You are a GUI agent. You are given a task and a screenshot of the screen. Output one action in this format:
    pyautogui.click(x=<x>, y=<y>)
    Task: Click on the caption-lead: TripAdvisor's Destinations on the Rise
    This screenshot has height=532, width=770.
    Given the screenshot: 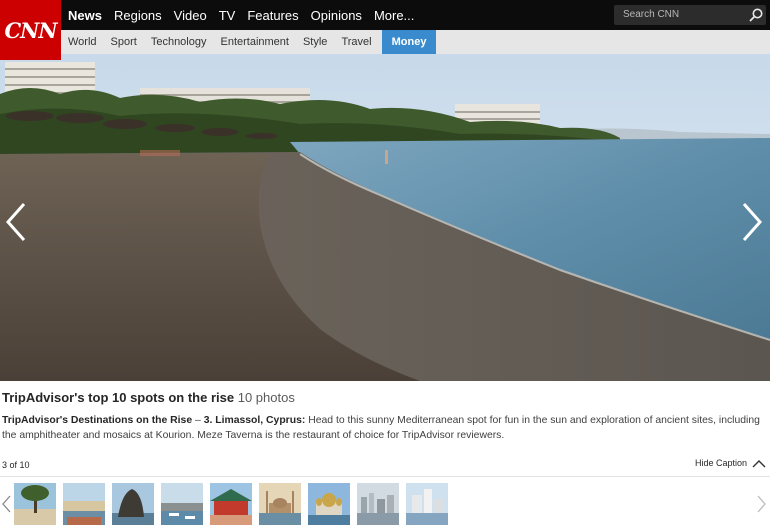 What is the action you would take?
    pyautogui.click(x=97, y=420)
    